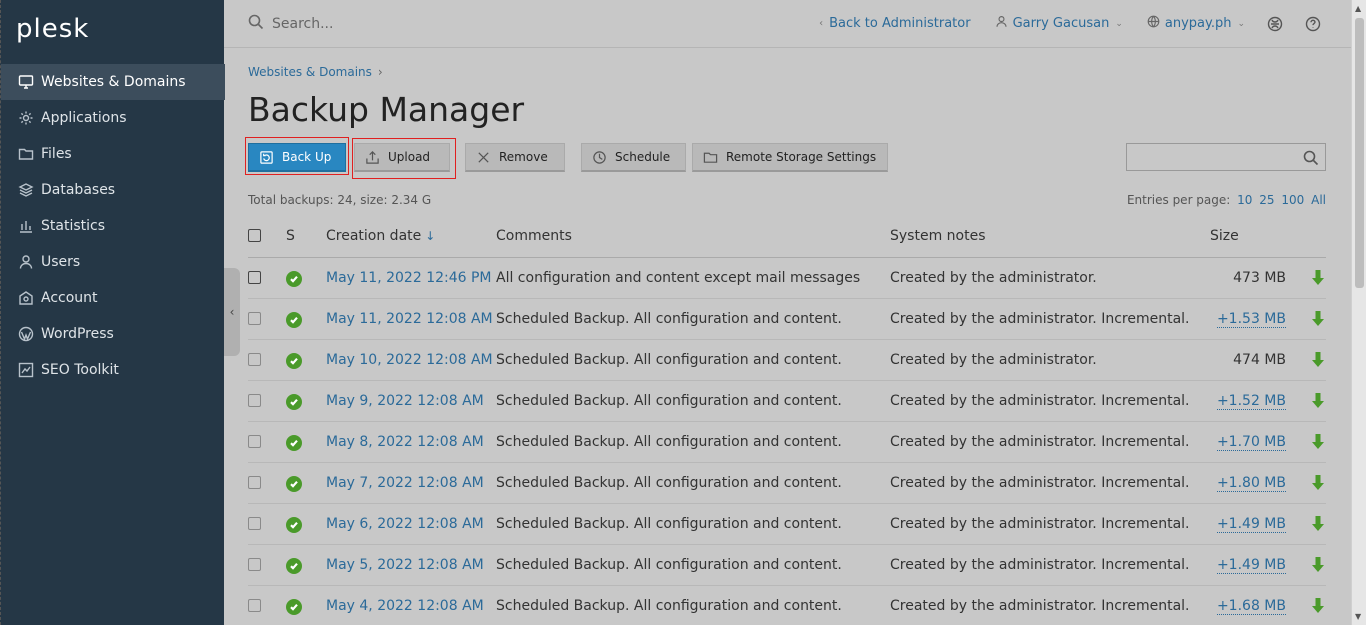  Describe the element at coordinates (402, 157) in the screenshot. I see `upload-button: Upload` at that location.